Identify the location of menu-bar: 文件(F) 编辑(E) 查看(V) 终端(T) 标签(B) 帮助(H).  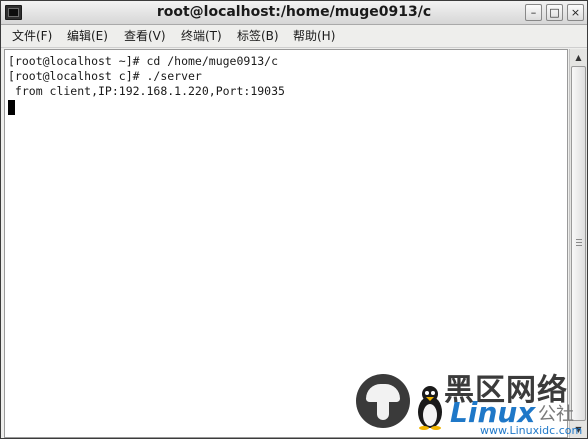
(294, 36).